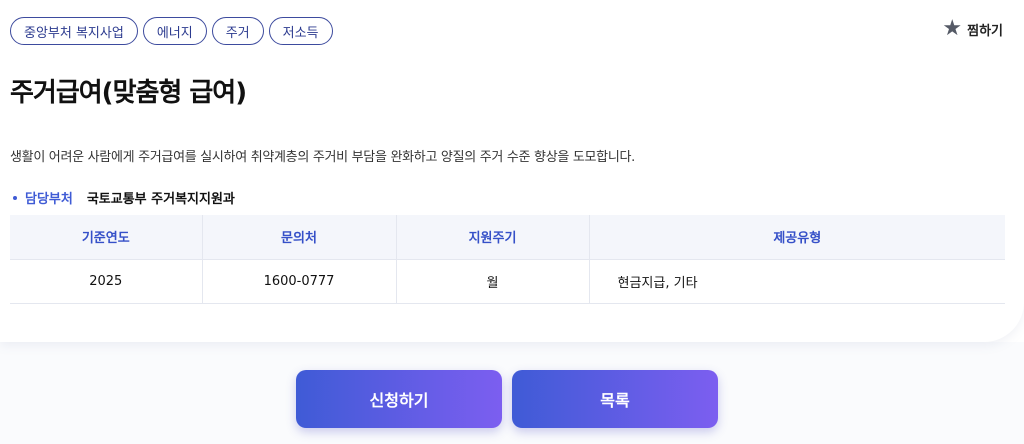 This screenshot has width=1024, height=444. Describe the element at coordinates (300, 31) in the screenshot. I see `tag-low-income: 저소득` at that location.